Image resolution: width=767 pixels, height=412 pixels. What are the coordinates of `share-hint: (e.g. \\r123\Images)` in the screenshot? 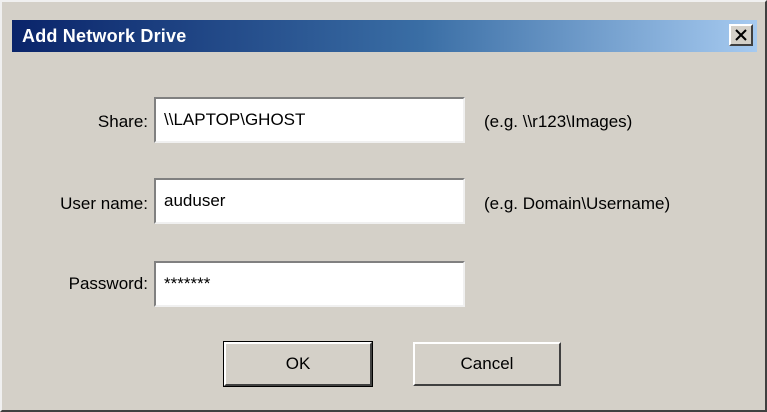 It's located at (558, 121).